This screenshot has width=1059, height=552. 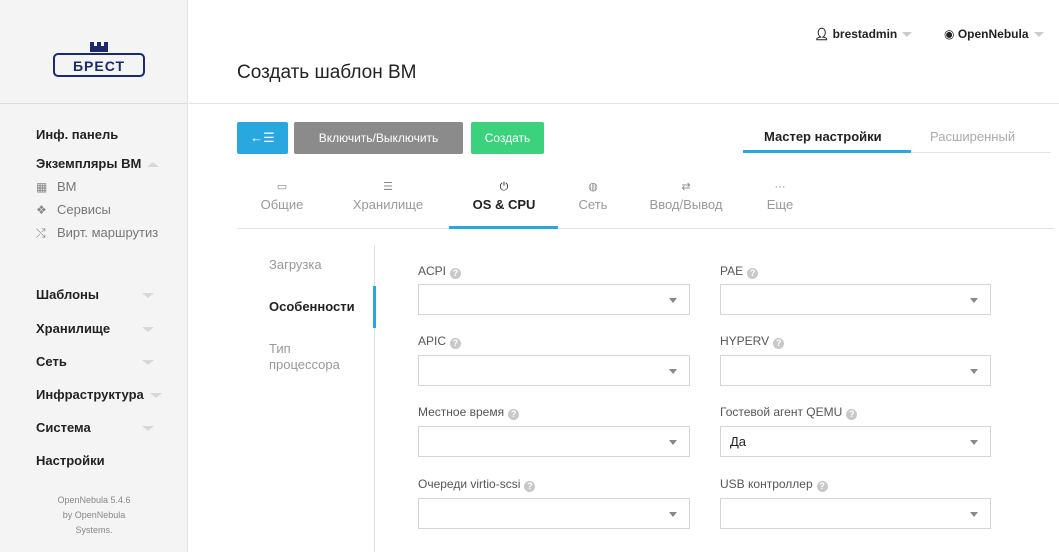 What do you see at coordinates (503, 227) in the screenshot?
I see `section-tab-indicator` at bounding box center [503, 227].